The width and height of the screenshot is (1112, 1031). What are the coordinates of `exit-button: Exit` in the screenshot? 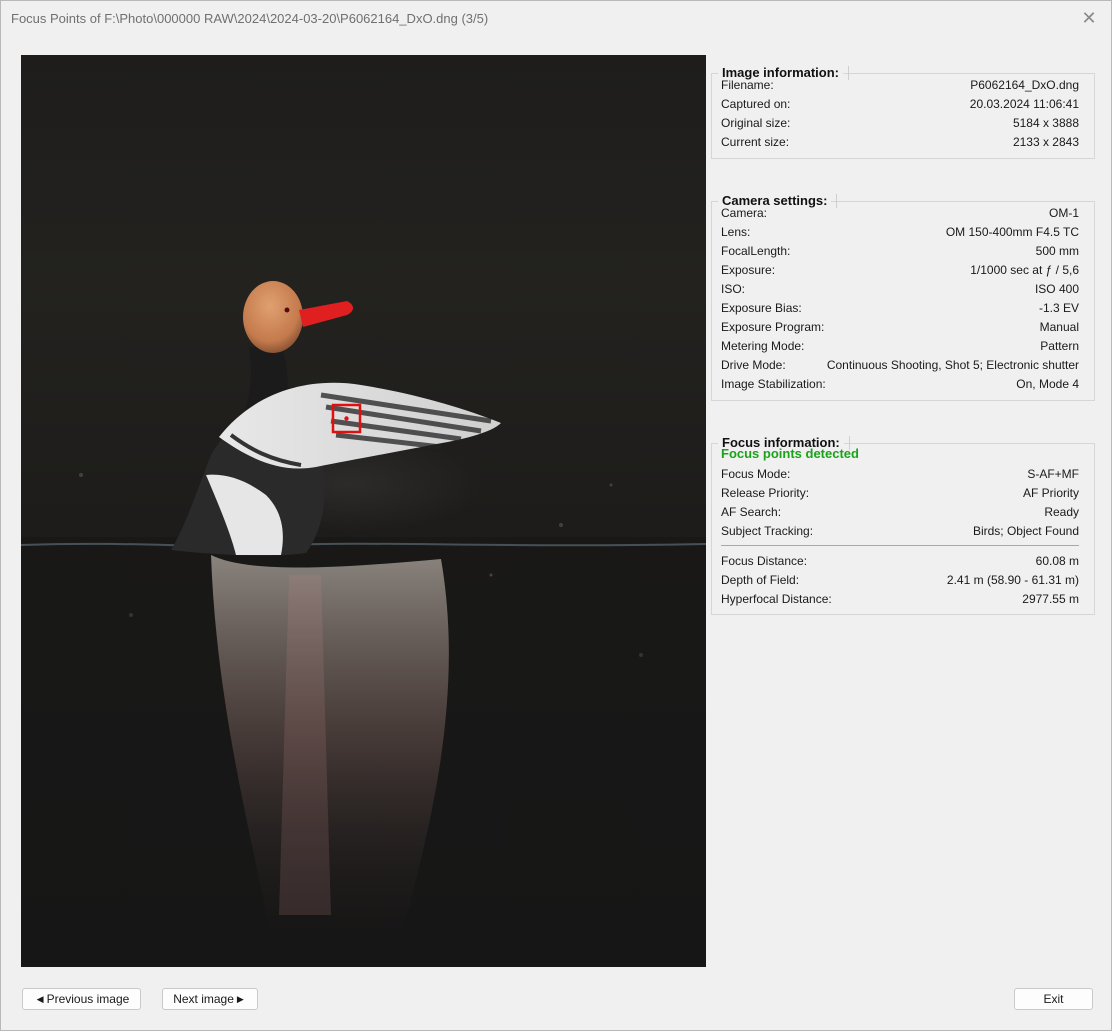 It's located at (1053, 999).